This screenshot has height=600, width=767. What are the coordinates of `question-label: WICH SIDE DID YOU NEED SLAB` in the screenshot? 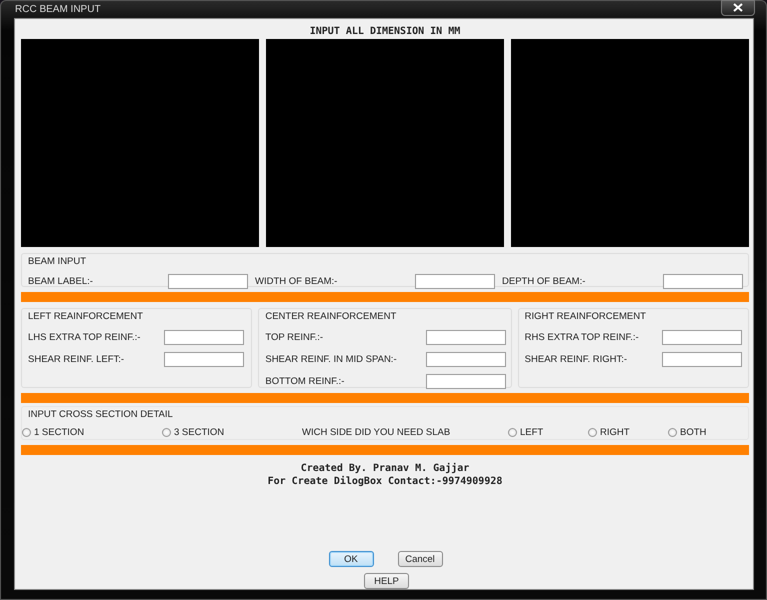 It's located at (377, 432).